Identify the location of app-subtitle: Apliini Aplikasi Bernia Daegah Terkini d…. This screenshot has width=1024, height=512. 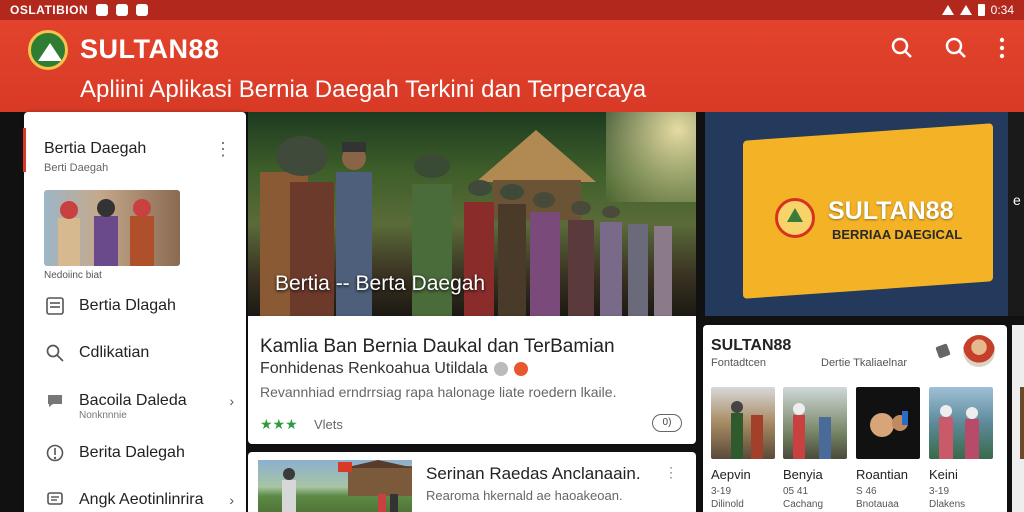
(363, 89).